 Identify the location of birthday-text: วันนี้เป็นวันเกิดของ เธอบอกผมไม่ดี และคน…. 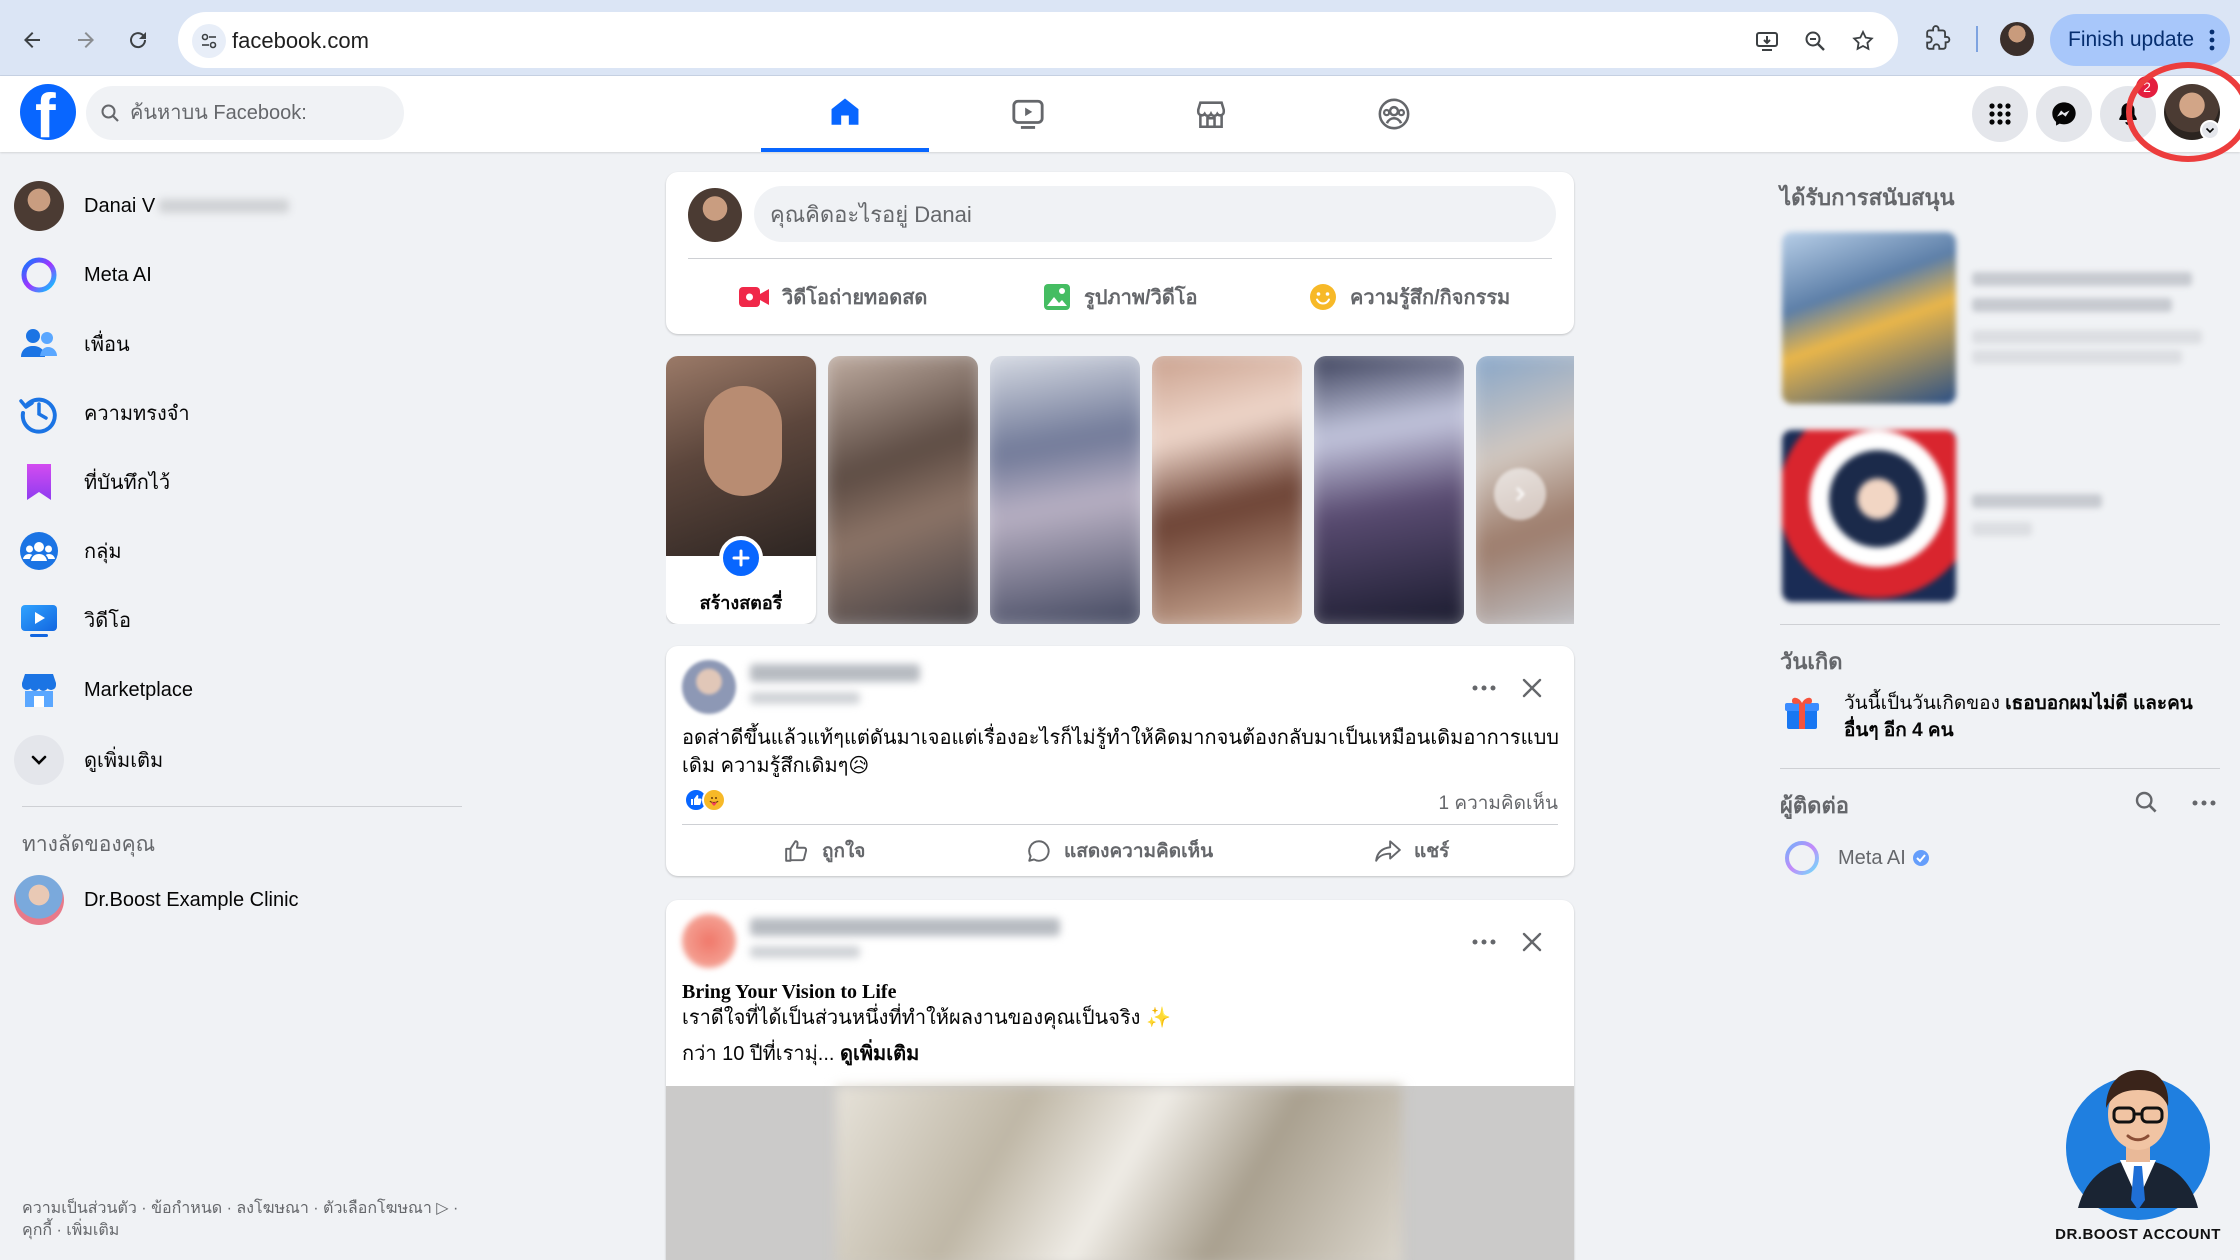
(2034, 717).